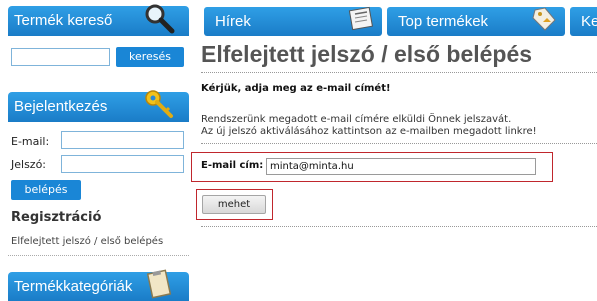  I want to click on key-icon, so click(159, 104).